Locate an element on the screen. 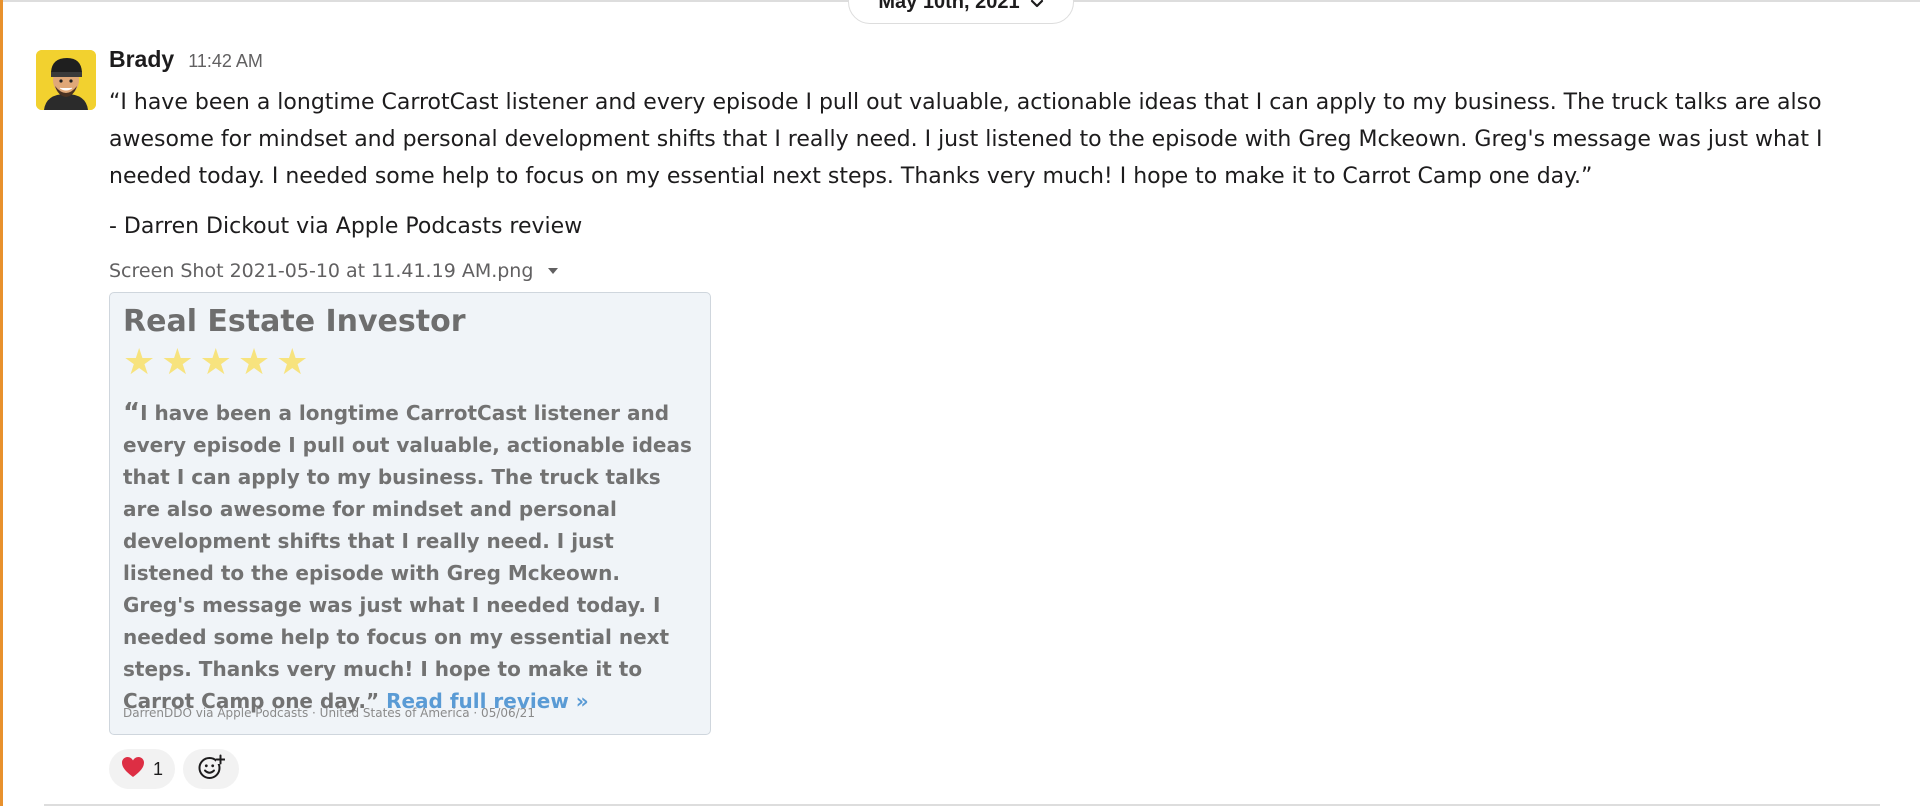 The image size is (1920, 806). reaction-heart: 1 is located at coordinates (142, 769).